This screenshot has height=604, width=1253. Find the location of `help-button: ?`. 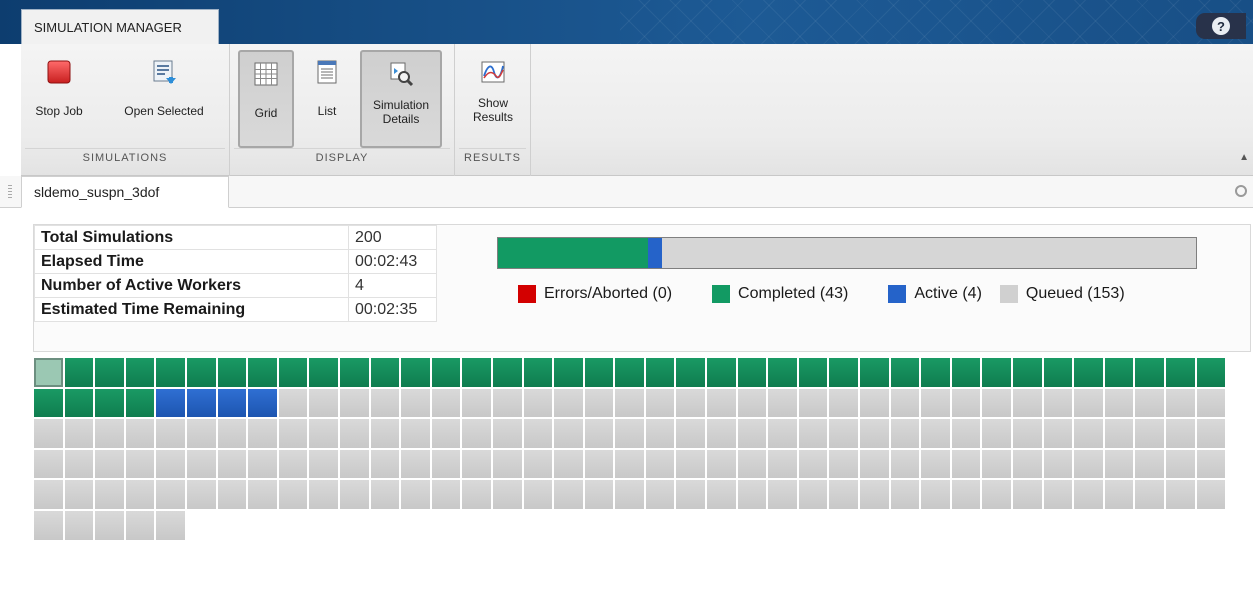

help-button: ? is located at coordinates (1221, 26).